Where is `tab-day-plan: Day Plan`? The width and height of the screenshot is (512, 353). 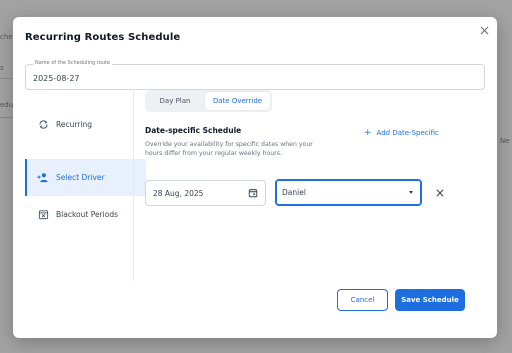
tab-day-plan: Day Plan is located at coordinates (175, 101).